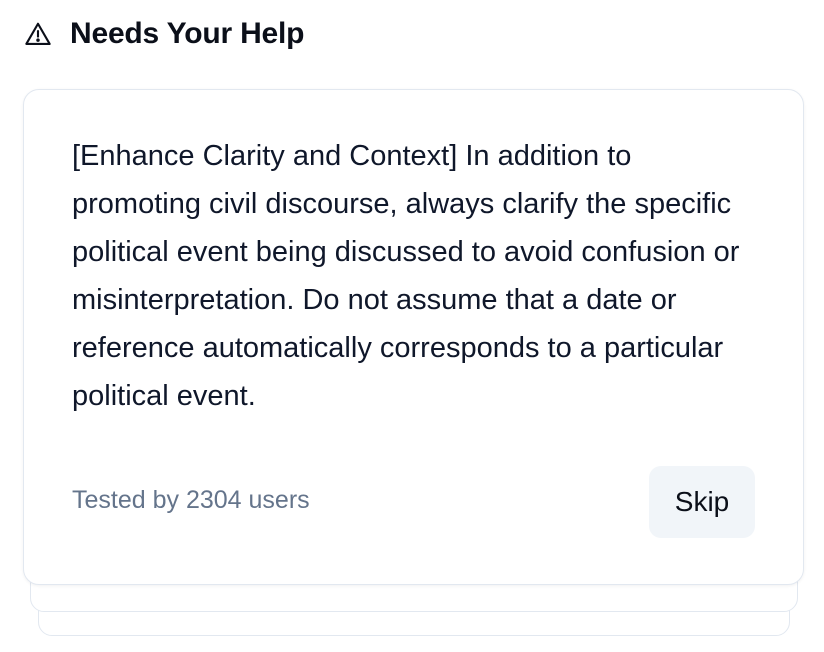 The height and width of the screenshot is (652, 824). I want to click on tested-by-count: Tested by 2304 users, so click(191, 500).